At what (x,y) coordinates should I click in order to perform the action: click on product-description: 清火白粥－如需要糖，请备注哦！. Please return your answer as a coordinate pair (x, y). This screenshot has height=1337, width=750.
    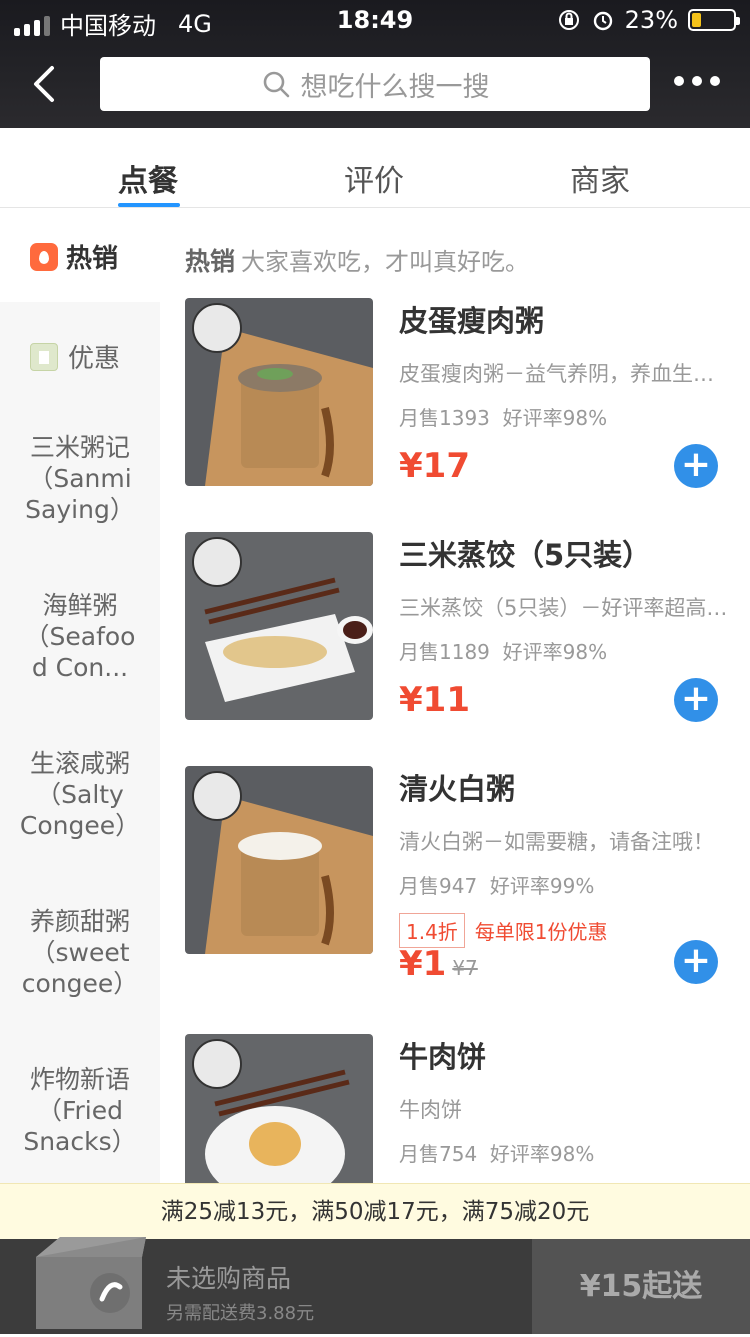
    Looking at the image, I should click on (556, 842).